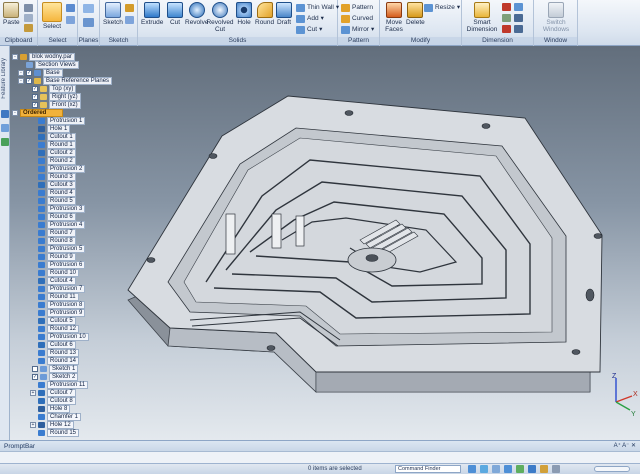  Describe the element at coordinates (508, 469) in the screenshot. I see `pan-icon` at that location.